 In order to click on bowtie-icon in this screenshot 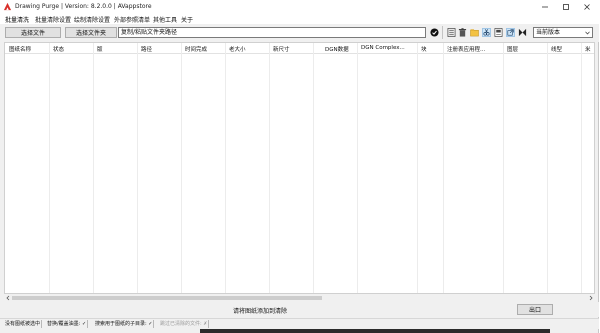, I will do `click(522, 32)`.